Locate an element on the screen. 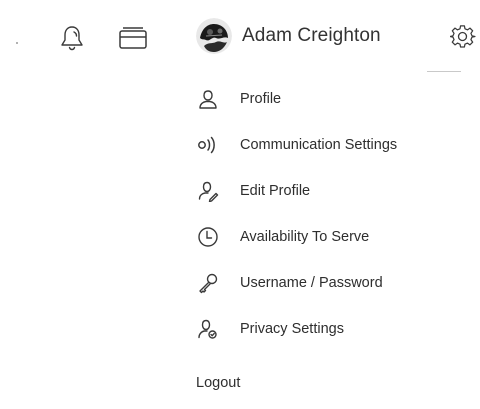 This screenshot has width=480, height=409. privacy-icon is located at coordinates (208, 329).